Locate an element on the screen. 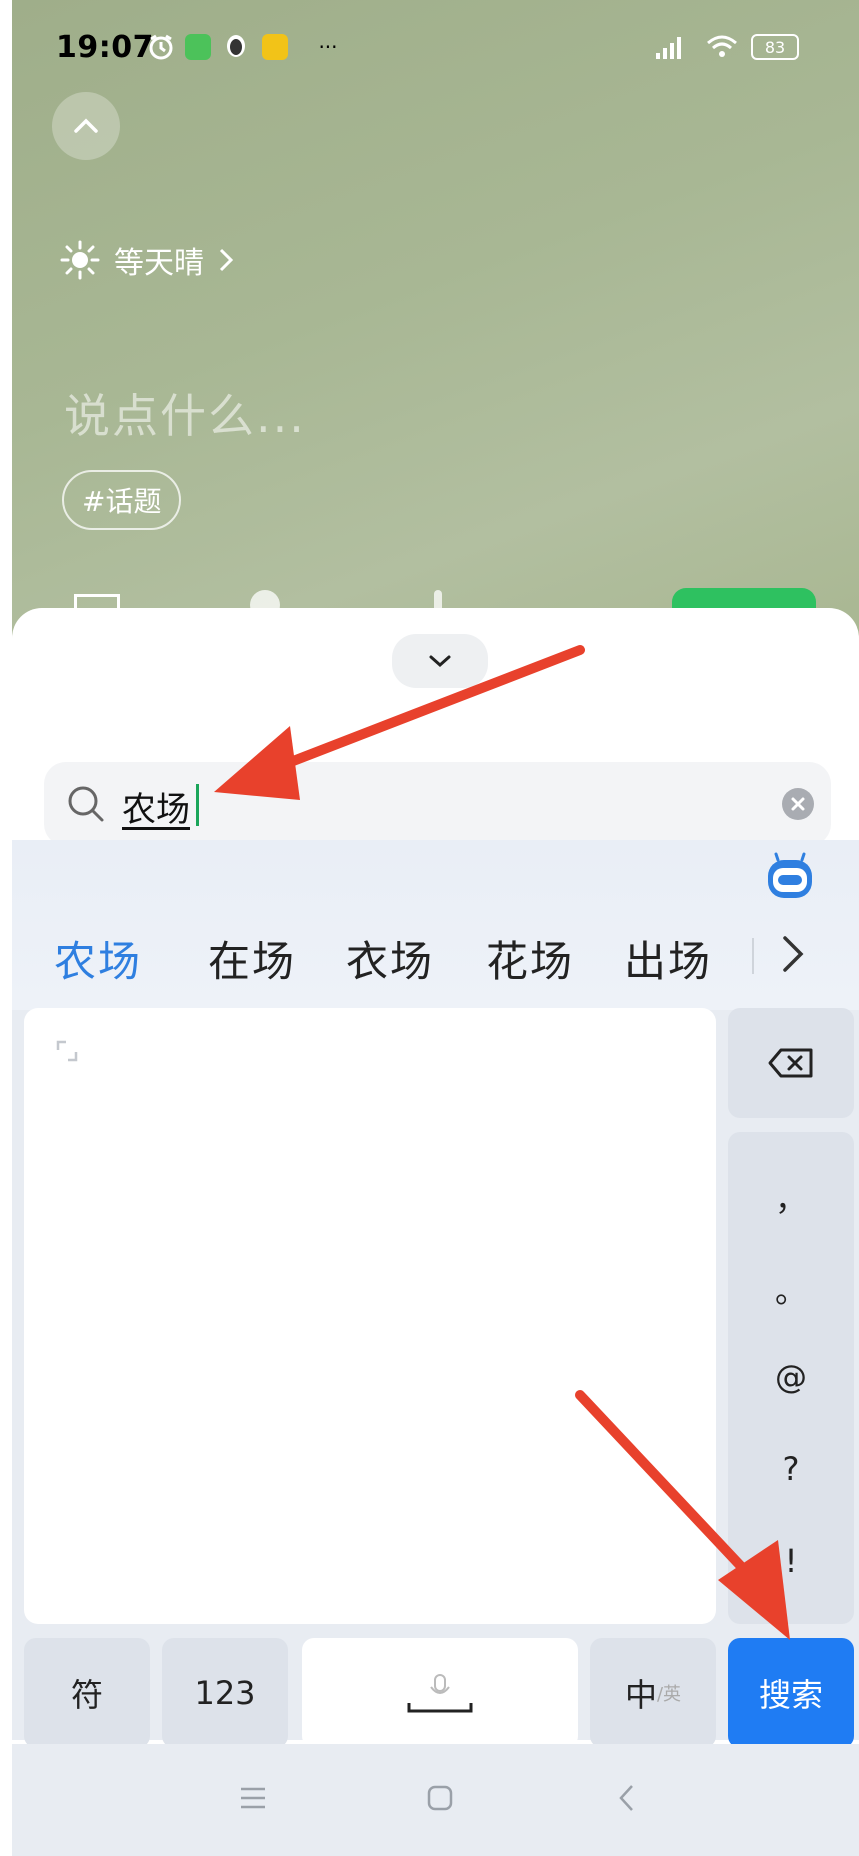 The width and height of the screenshot is (859, 1856). candidate-3: 衣场 is located at coordinates (390, 958).